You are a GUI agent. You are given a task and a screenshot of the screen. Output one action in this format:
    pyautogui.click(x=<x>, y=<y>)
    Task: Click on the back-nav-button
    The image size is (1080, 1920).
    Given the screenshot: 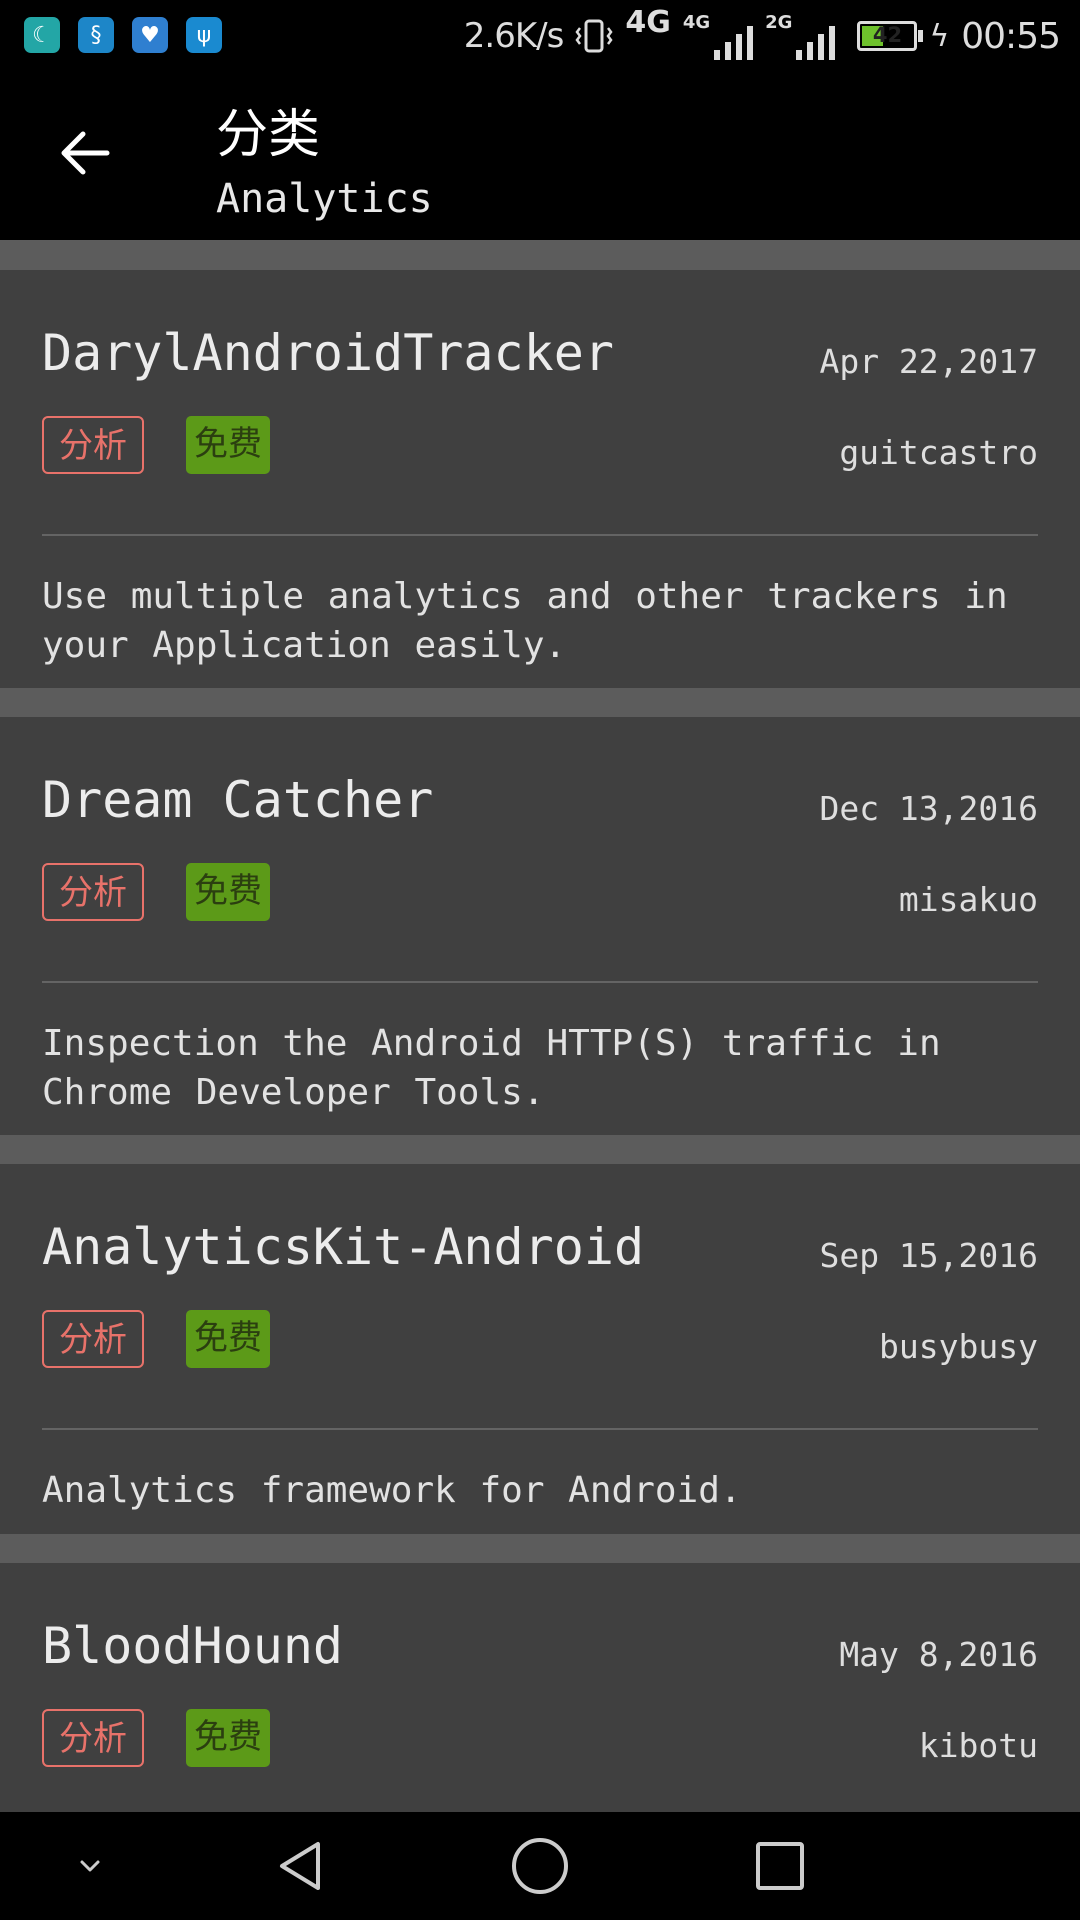 What is the action you would take?
    pyautogui.click(x=300, y=1866)
    